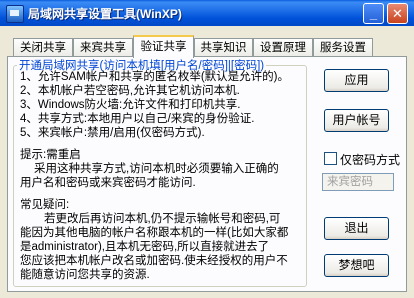  What do you see at coordinates (370, 160) in the screenshot?
I see `password-only-label: 仅密码方式` at bounding box center [370, 160].